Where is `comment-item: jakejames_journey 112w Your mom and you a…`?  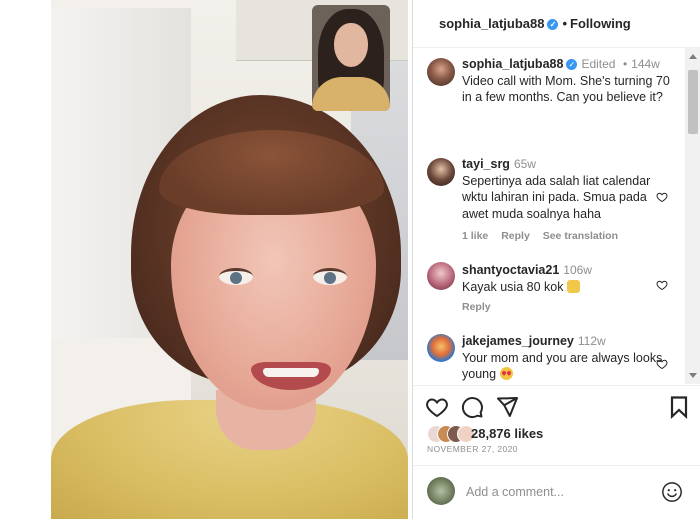 comment-item: jakejames_journey 112w Your mom and you a… is located at coordinates (568, 358).